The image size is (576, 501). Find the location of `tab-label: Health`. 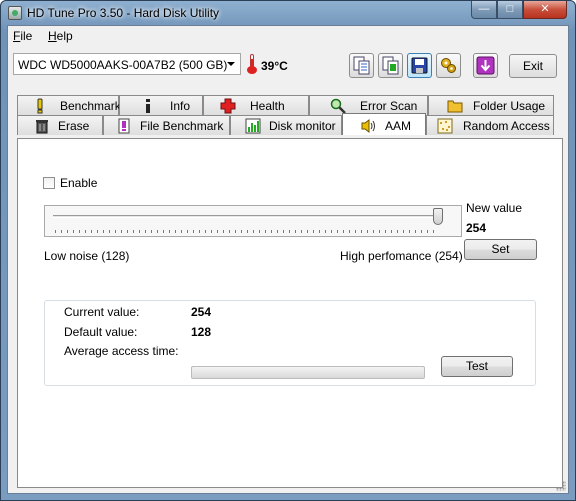

tab-label: Health is located at coordinates (267, 106).